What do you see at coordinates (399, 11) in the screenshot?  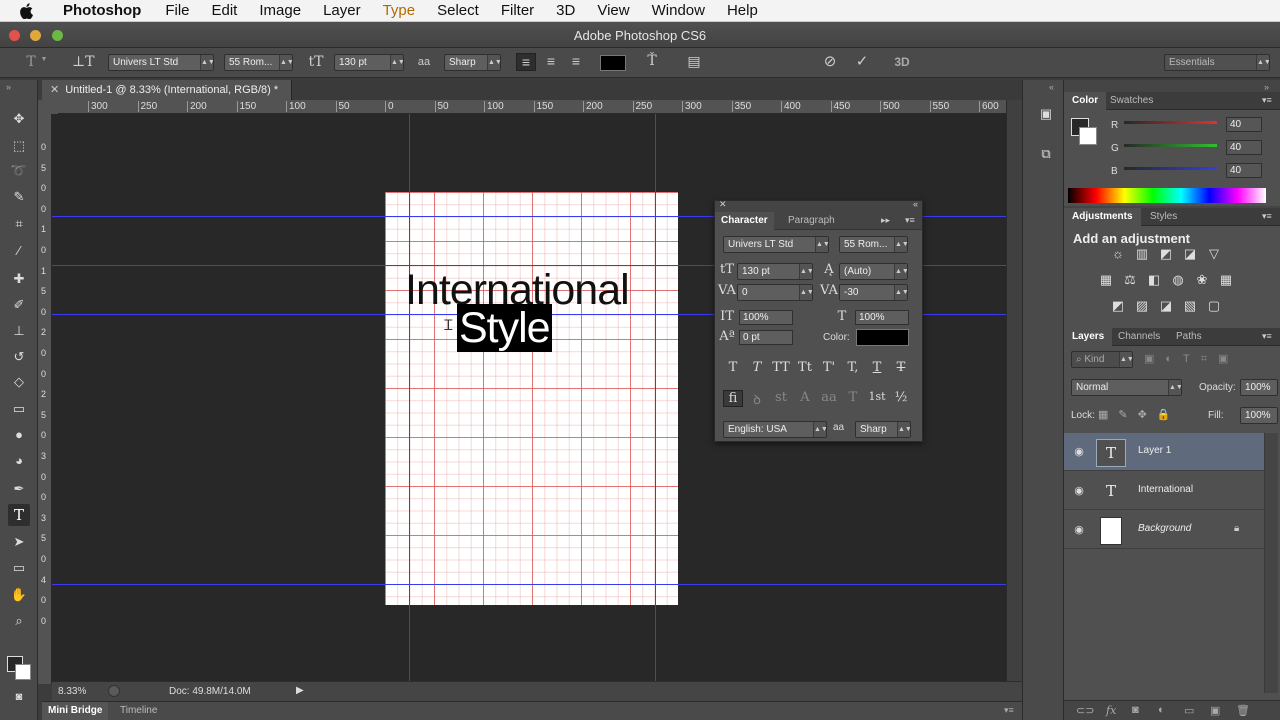 I see `menu-type: Type` at bounding box center [399, 11].